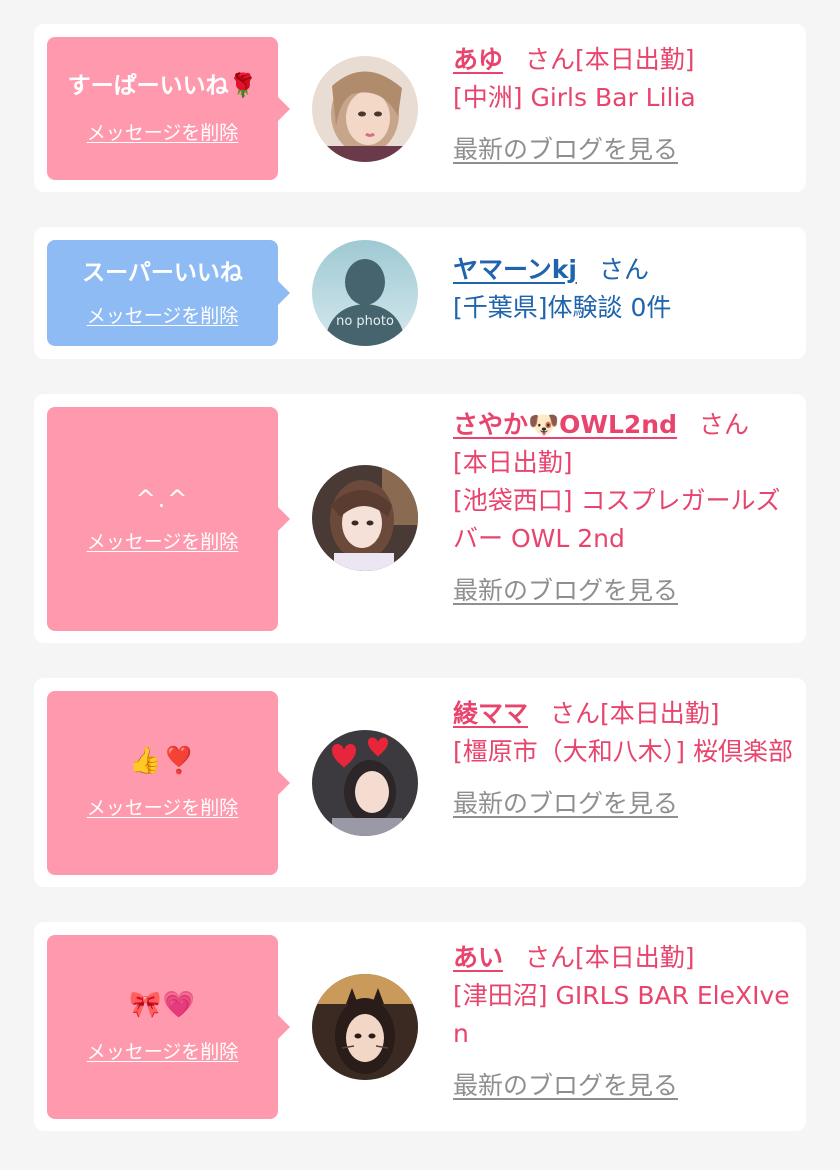 The height and width of the screenshot is (1170, 840). Describe the element at coordinates (621, 1014) in the screenshot. I see `shop-name: [津田沼] GIRLS BAR EleXIven` at that location.